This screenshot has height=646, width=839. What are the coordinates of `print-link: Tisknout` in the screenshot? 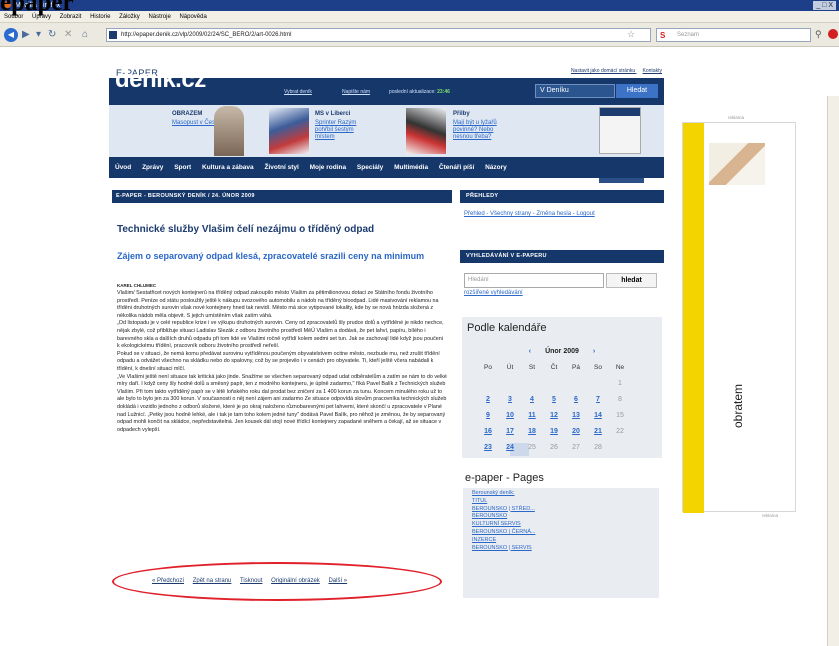 It's located at (251, 581).